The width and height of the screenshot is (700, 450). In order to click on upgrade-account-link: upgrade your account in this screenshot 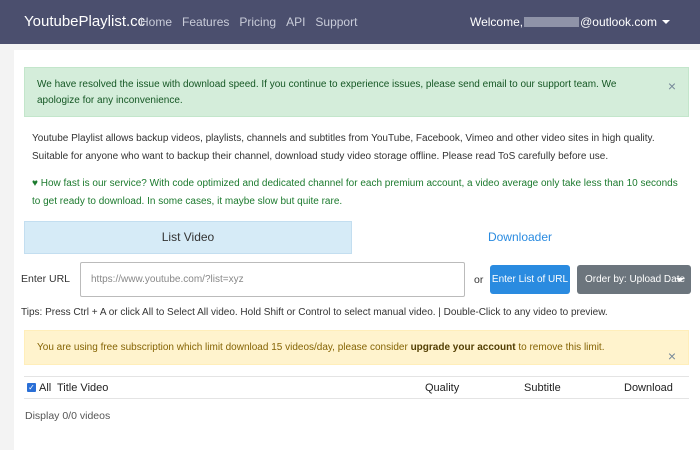, I will do `click(463, 347)`.